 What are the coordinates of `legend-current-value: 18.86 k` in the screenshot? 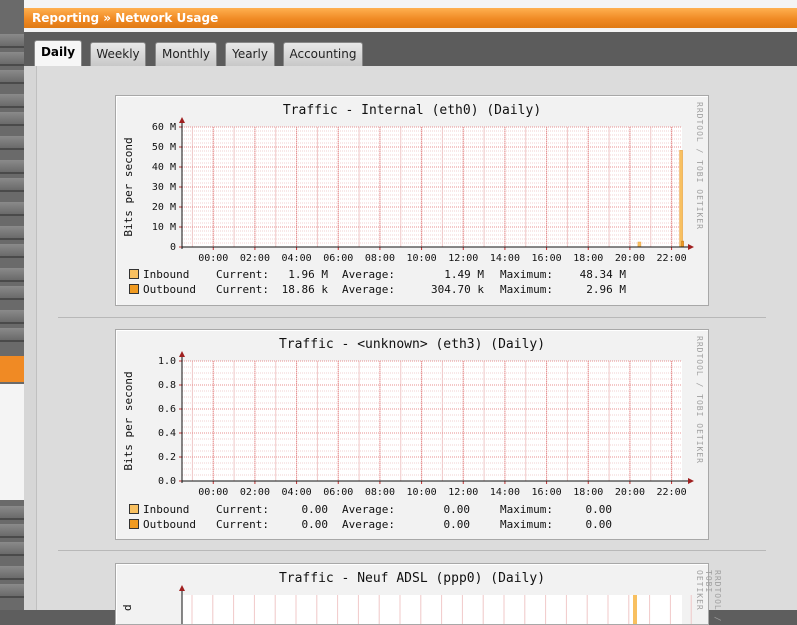 It's located at (304, 289).